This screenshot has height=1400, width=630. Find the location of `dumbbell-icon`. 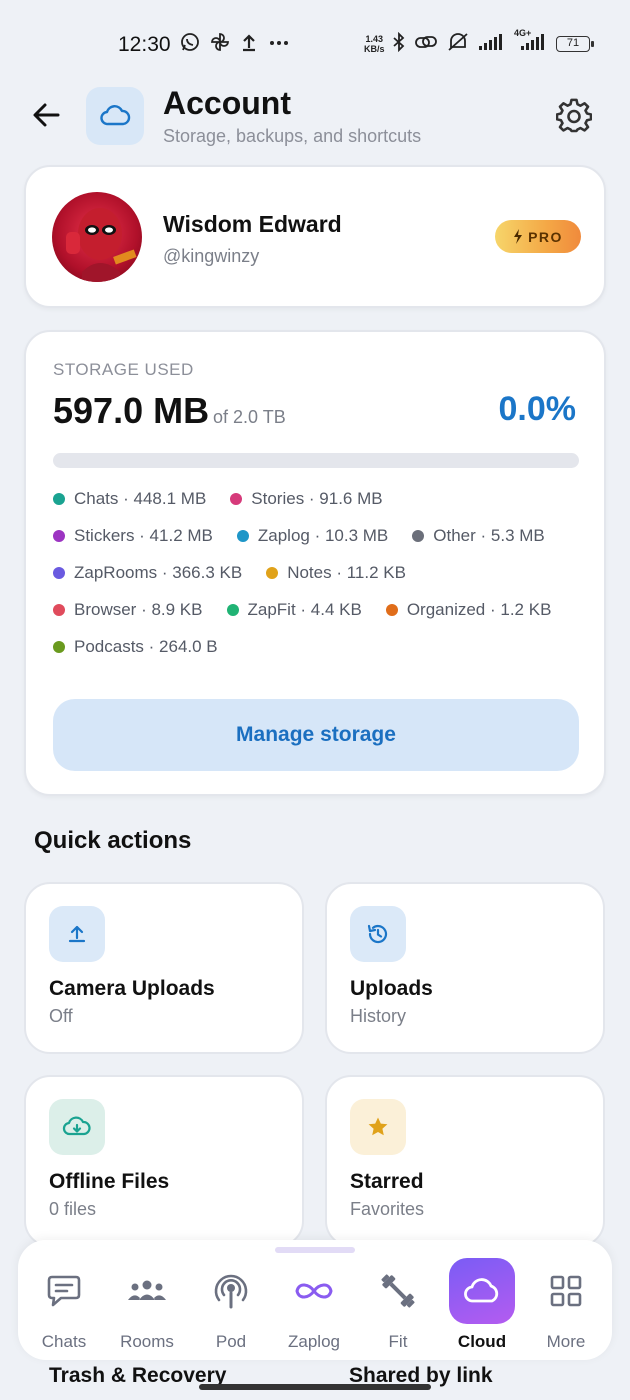

dumbbell-icon is located at coordinates (398, 1291).